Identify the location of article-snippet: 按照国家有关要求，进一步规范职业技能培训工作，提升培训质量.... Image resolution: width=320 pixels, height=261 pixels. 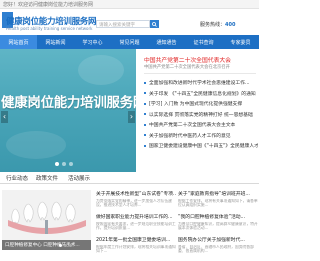
(136, 226).